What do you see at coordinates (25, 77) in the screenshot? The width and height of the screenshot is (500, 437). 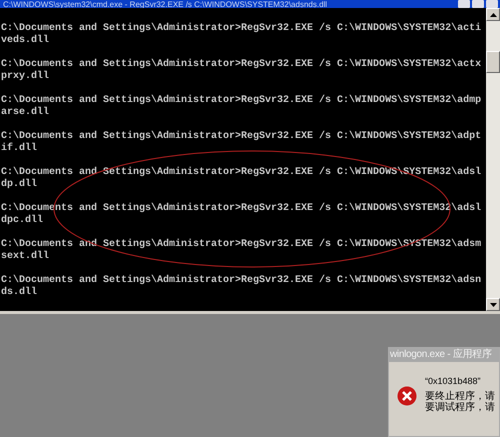 I see `console-line: prxy.dll` at bounding box center [25, 77].